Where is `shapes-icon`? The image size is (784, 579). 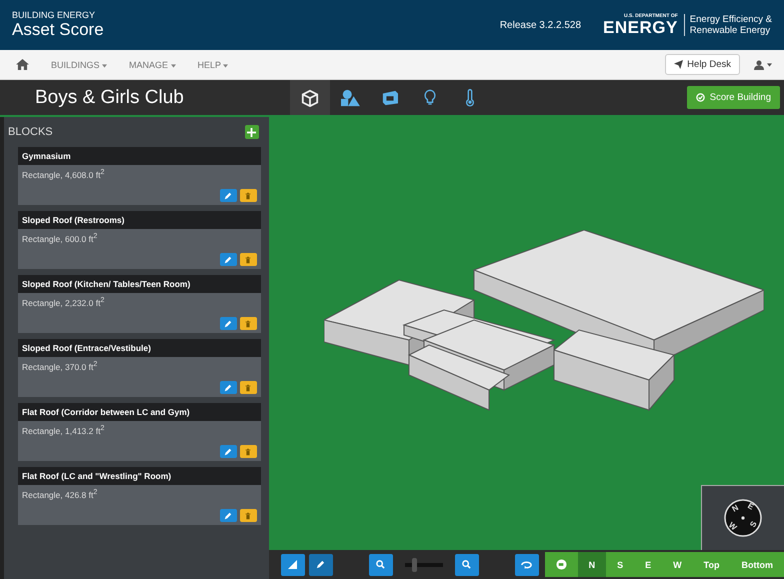 shapes-icon is located at coordinates (350, 97).